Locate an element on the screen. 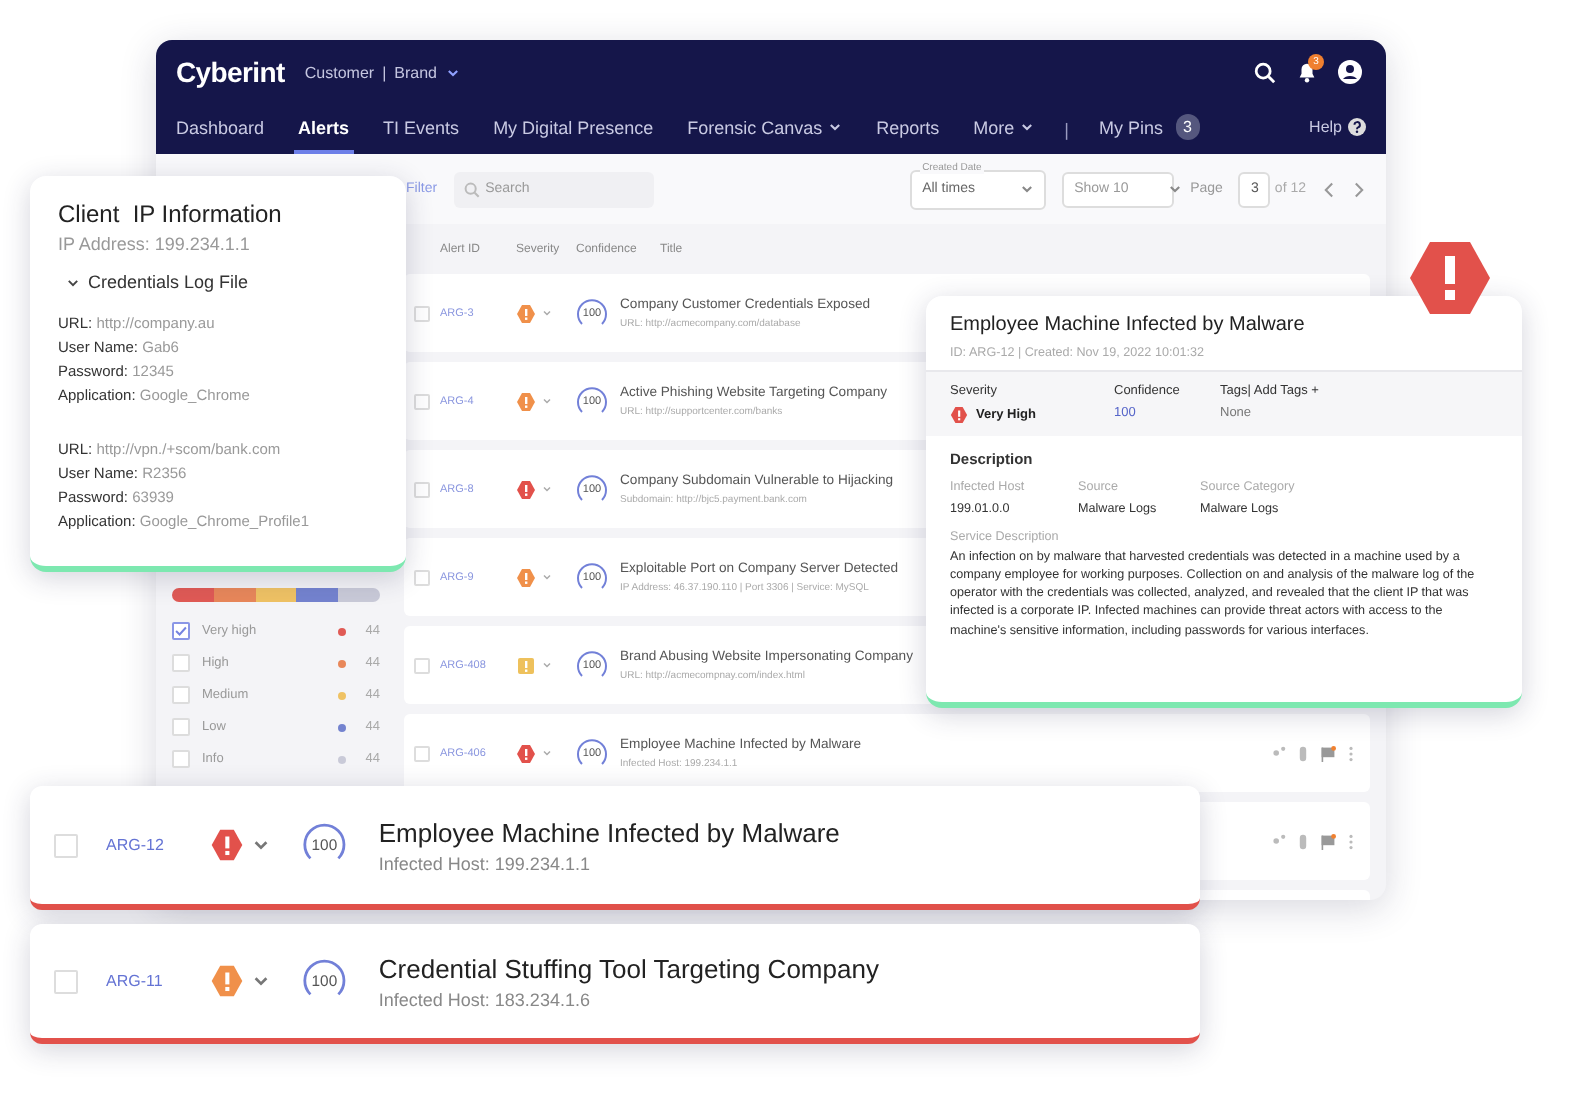 Image resolution: width=1574 pixels, height=1100 pixels. alert-title: Employee Machine Infected by Malware is located at coordinates (609, 832).